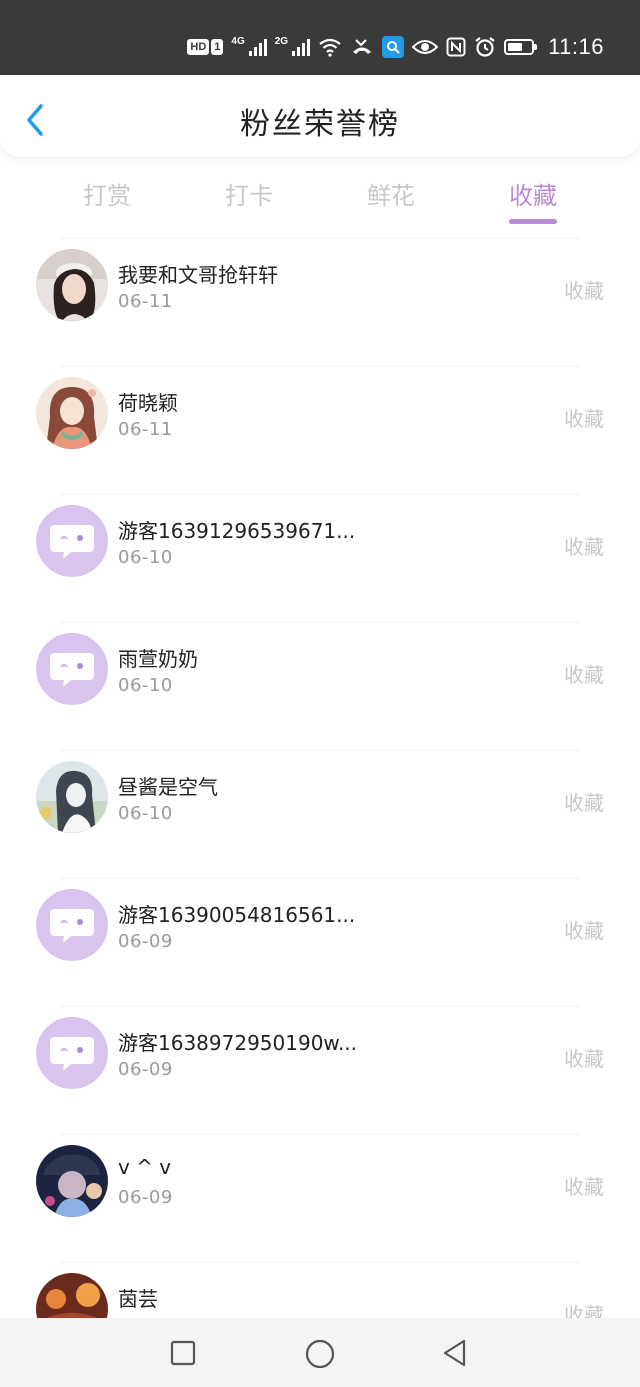 This screenshot has height=1387, width=640. Describe the element at coordinates (320, 1198) in the screenshot. I see `list-item: v ^ v 06-09 收藏` at that location.